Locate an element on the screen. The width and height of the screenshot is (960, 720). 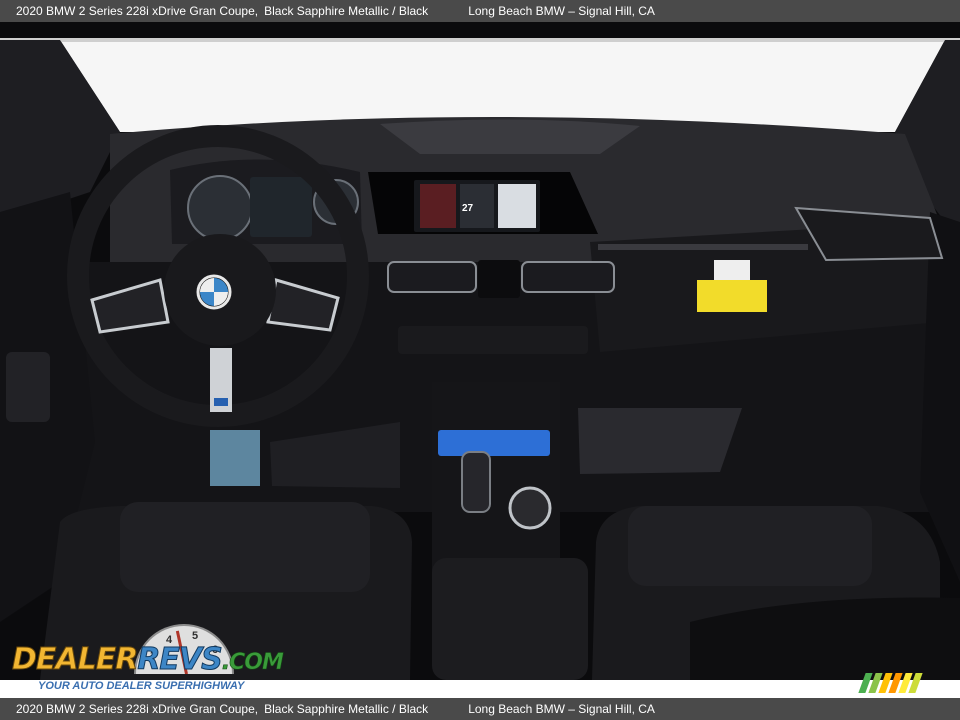
cluster-center-screen is located at coordinates (281, 207).